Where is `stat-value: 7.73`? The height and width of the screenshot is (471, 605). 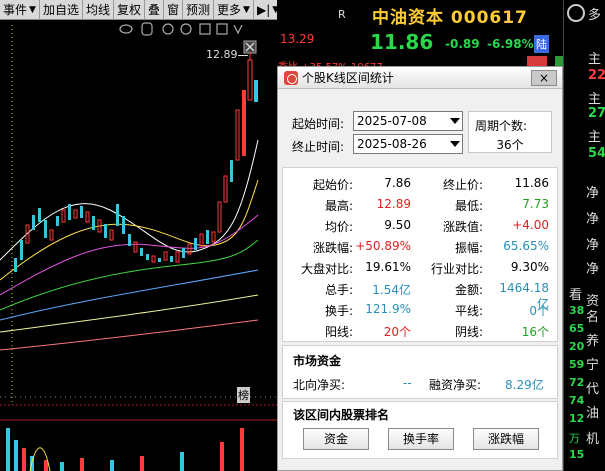
stat-value: 7.73 is located at coordinates (535, 204).